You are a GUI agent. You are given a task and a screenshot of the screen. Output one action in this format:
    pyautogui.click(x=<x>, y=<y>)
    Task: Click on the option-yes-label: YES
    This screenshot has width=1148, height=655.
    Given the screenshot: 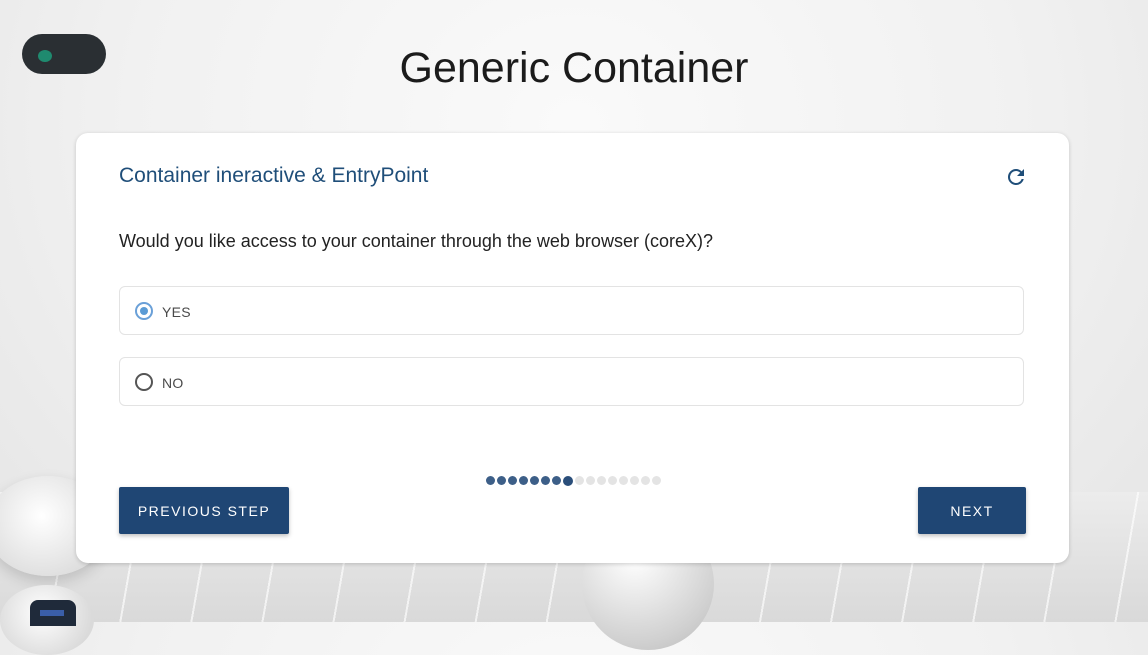 What is the action you would take?
    pyautogui.click(x=176, y=312)
    